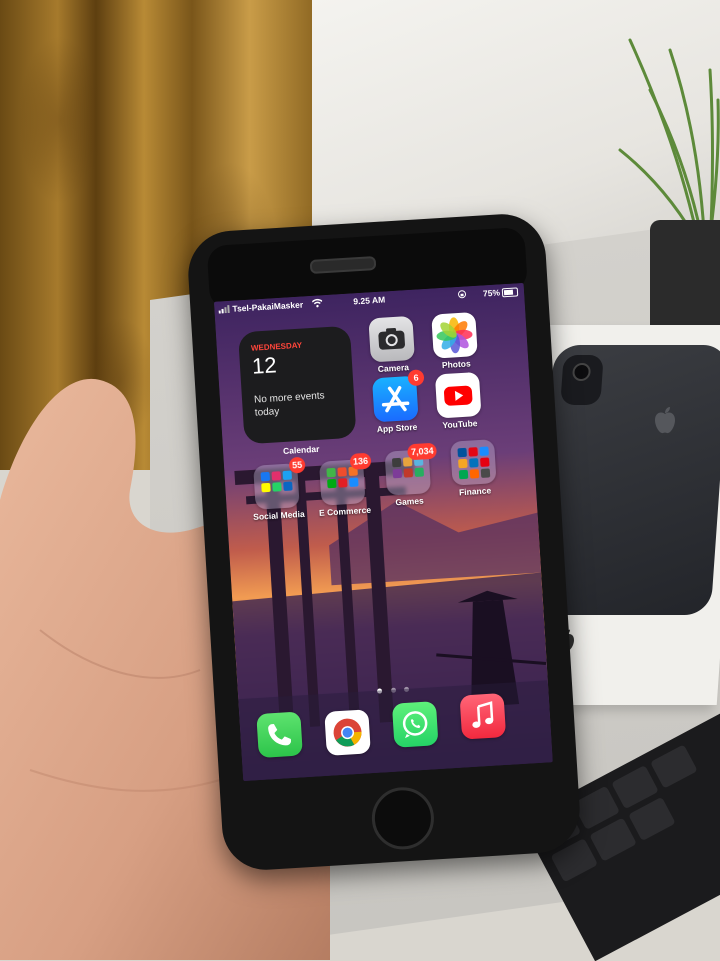 This screenshot has height=961, width=720. I want to click on home-button, so click(403, 818).